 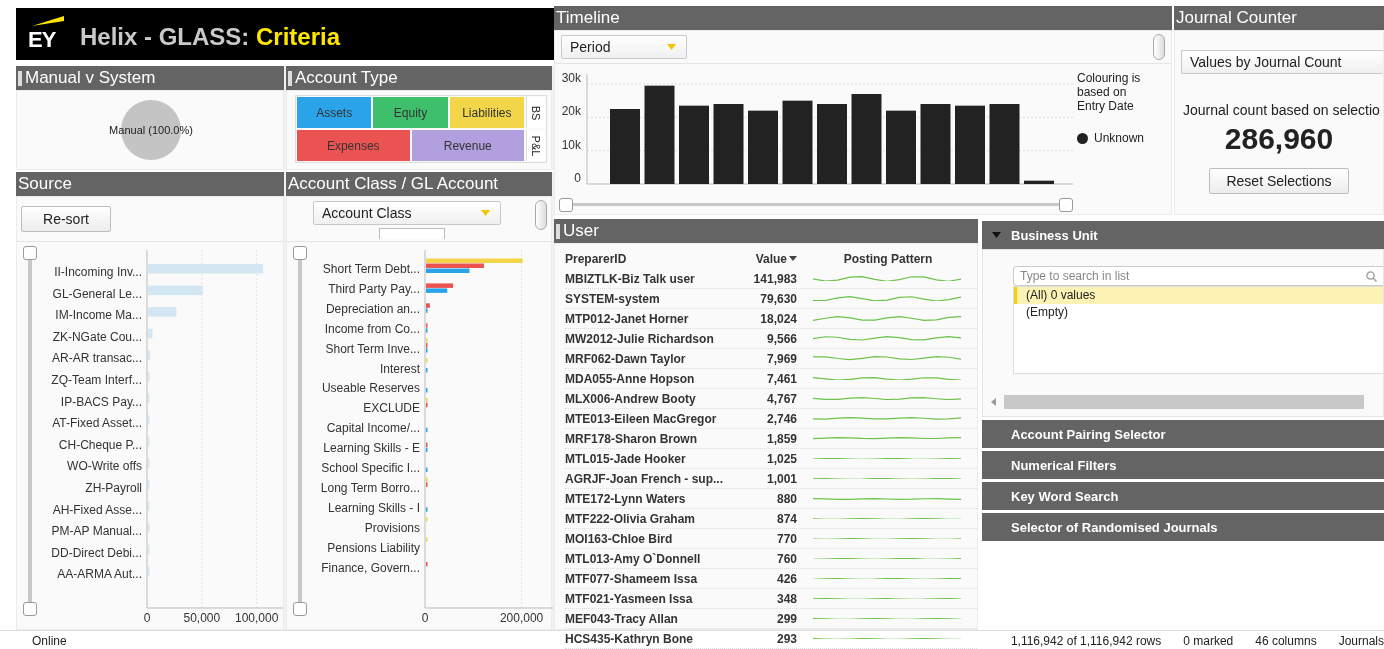 What do you see at coordinates (407, 213) in the screenshot?
I see `dropdown: Account Class` at bounding box center [407, 213].